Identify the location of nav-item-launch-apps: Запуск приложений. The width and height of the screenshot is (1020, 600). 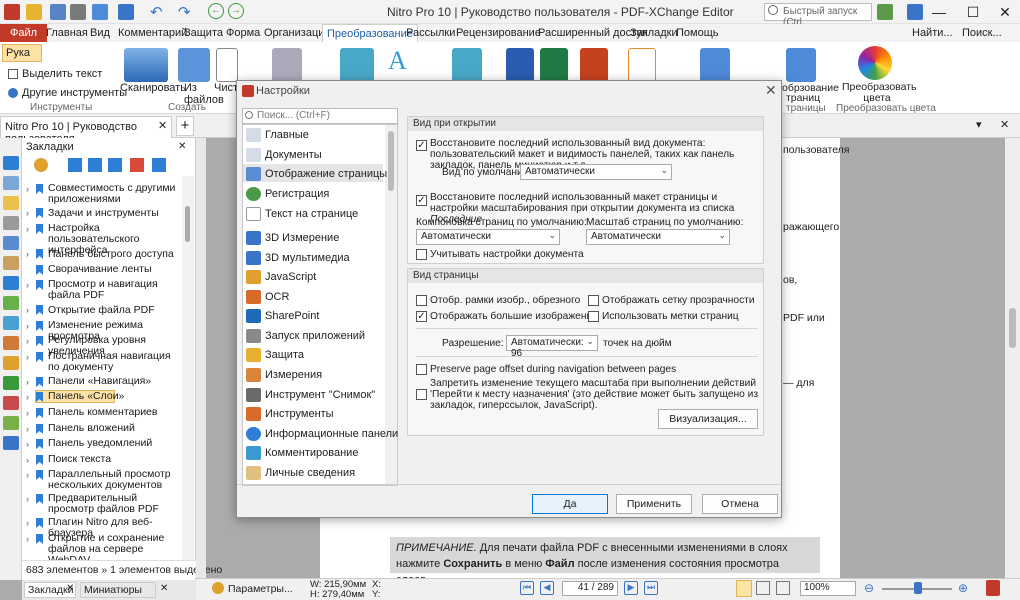
(315, 336).